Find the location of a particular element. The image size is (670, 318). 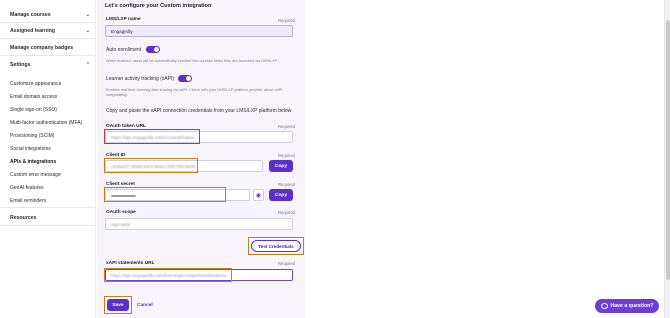

lms-name-input: Engagedly is located at coordinates (199, 31).